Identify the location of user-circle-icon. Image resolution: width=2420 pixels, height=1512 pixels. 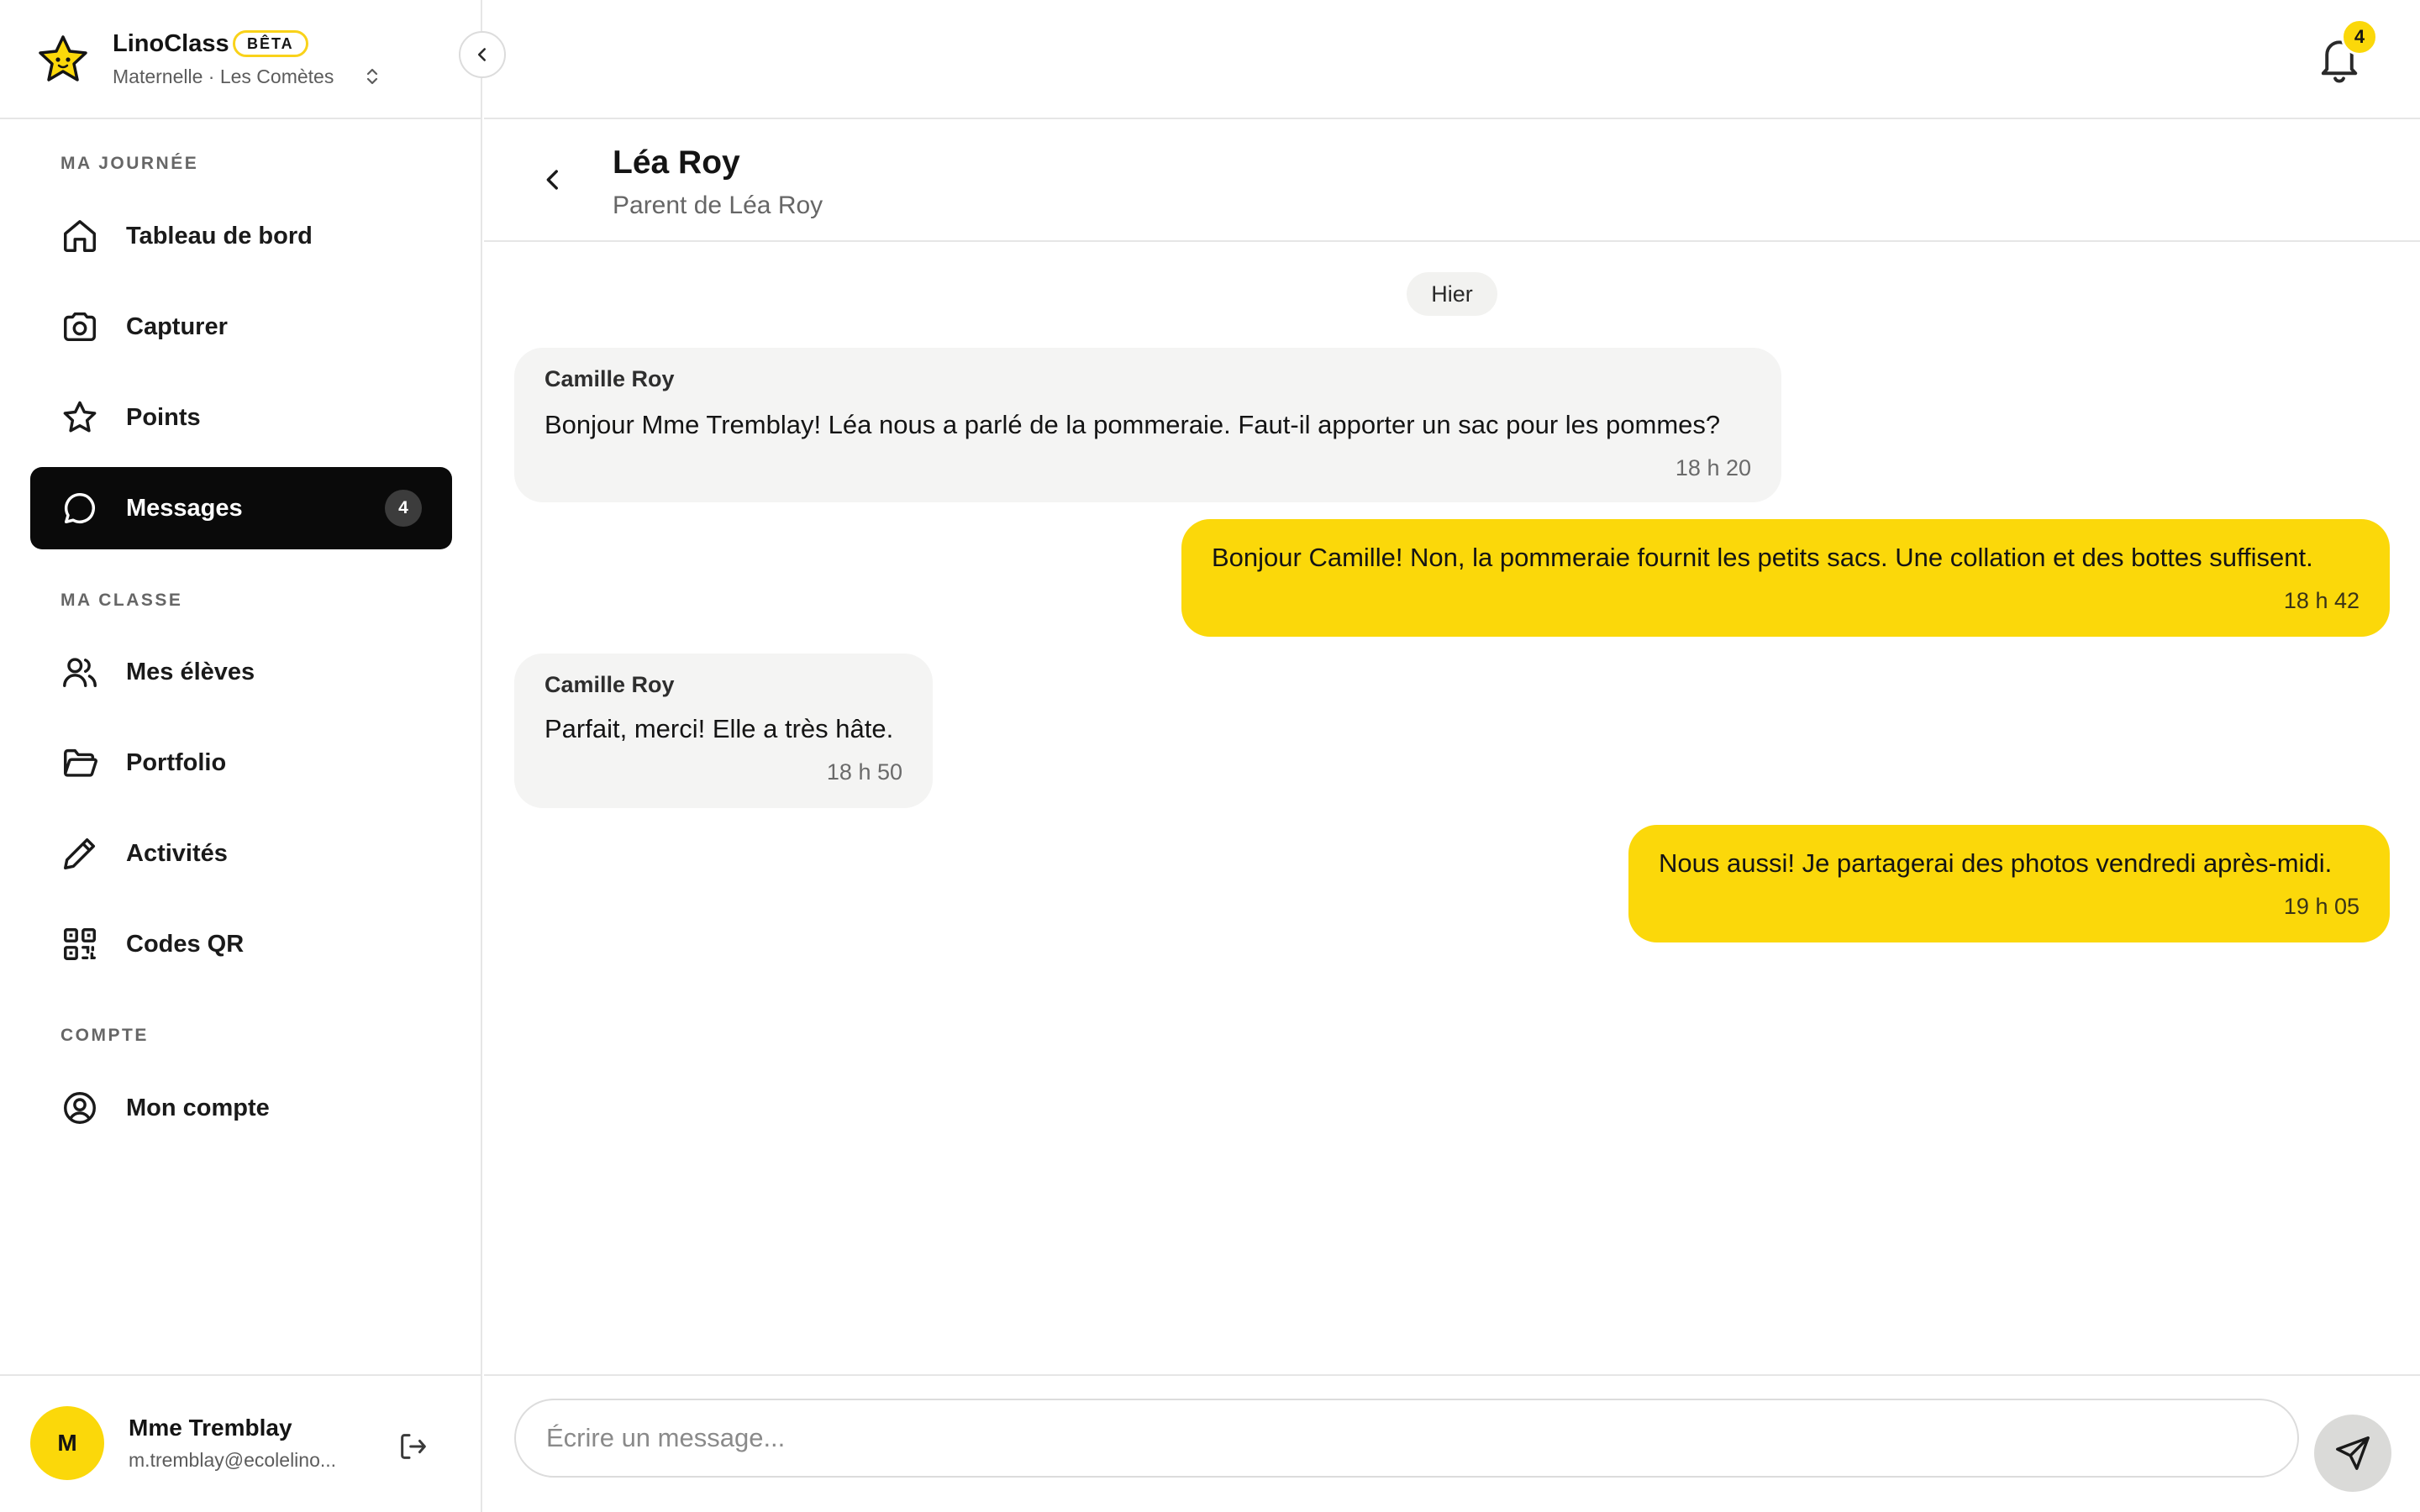
(80, 1108).